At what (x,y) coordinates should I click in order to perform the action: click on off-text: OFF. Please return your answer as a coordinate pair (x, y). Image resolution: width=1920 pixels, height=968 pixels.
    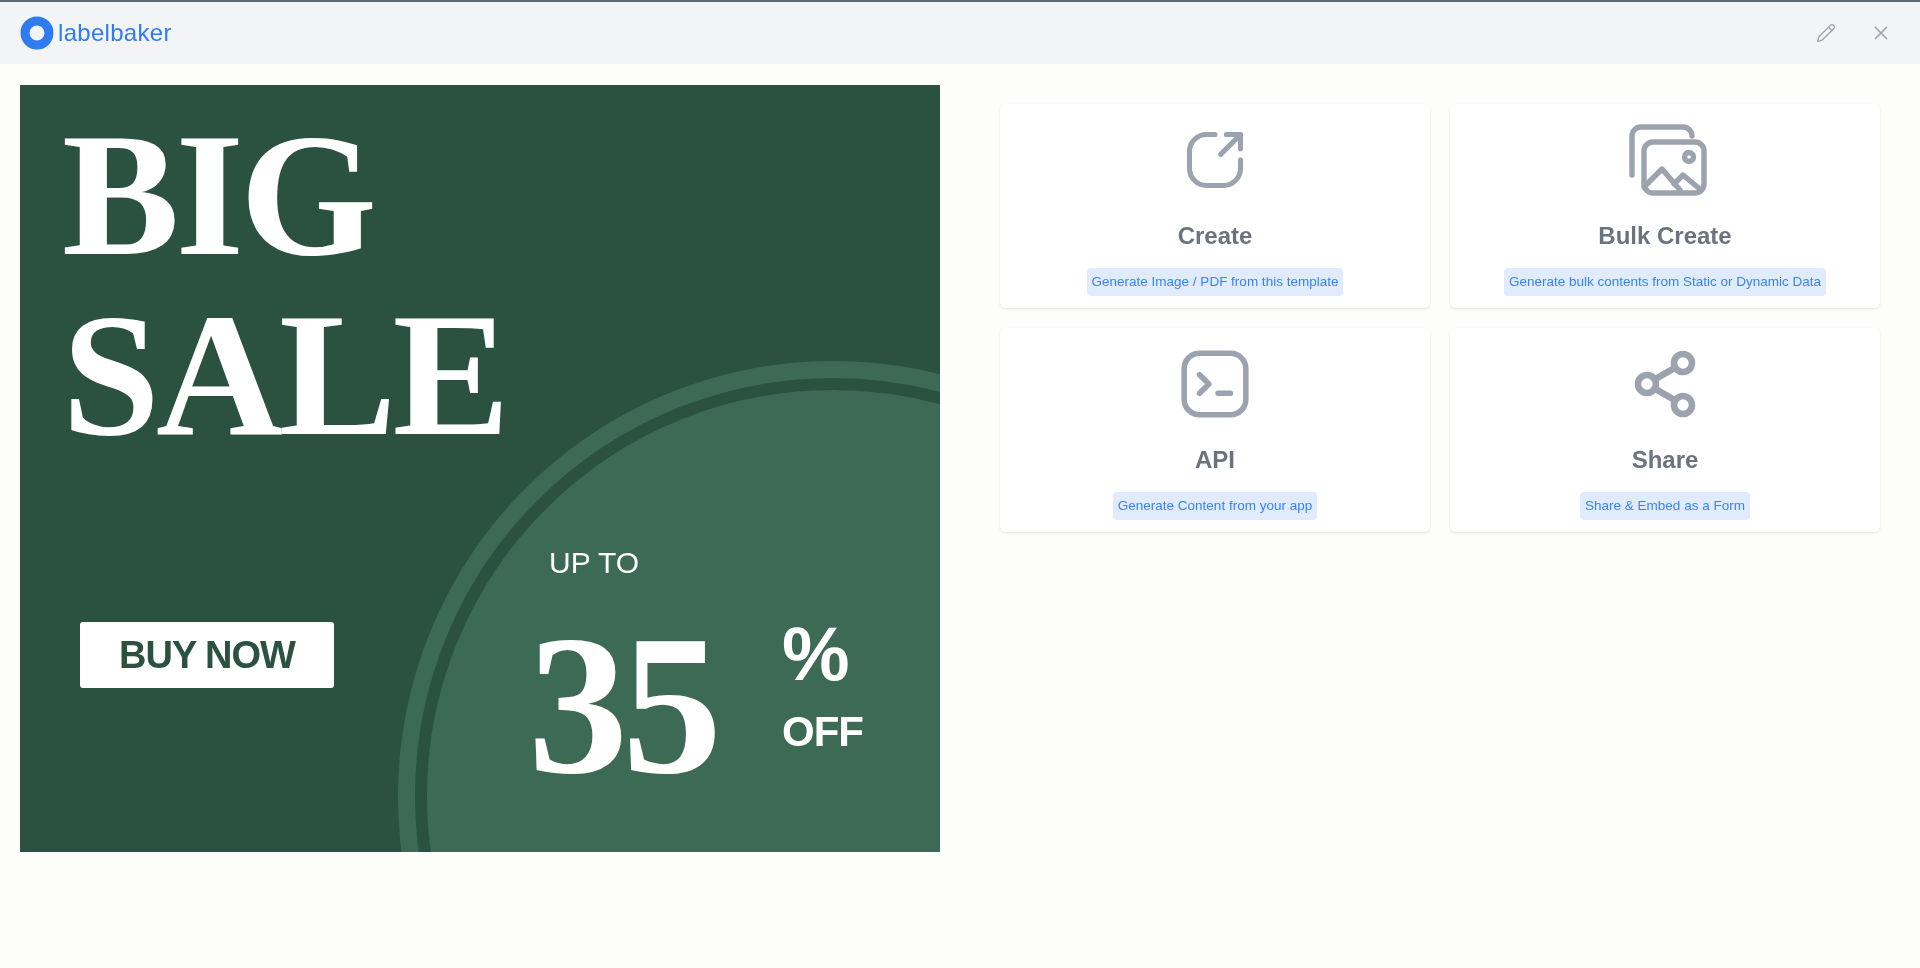
    Looking at the image, I should click on (822, 732).